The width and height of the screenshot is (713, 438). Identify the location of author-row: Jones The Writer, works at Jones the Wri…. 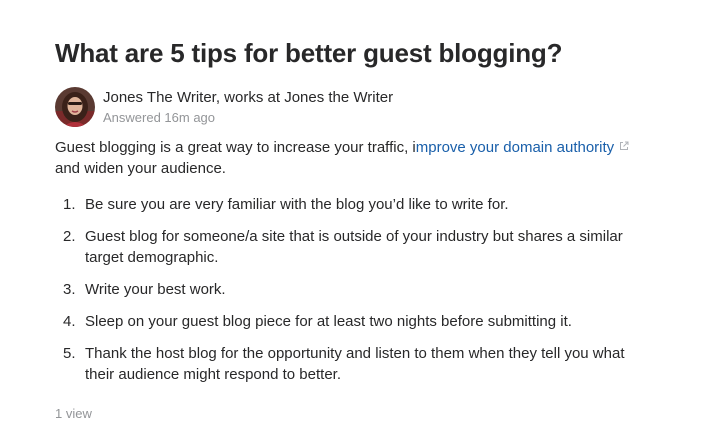
(224, 107).